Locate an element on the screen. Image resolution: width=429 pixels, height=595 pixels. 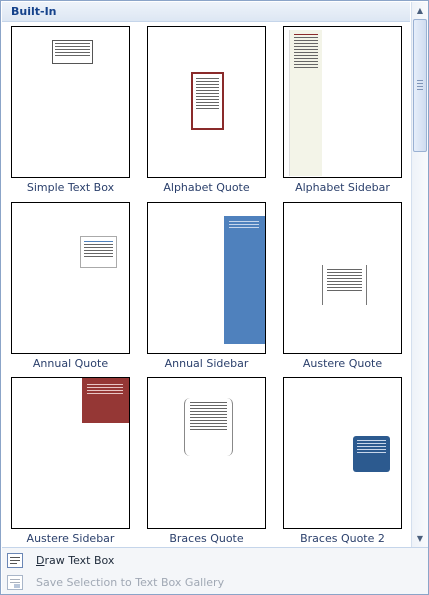
gallery-item-label: Alphabet Quote is located at coordinates (206, 187).